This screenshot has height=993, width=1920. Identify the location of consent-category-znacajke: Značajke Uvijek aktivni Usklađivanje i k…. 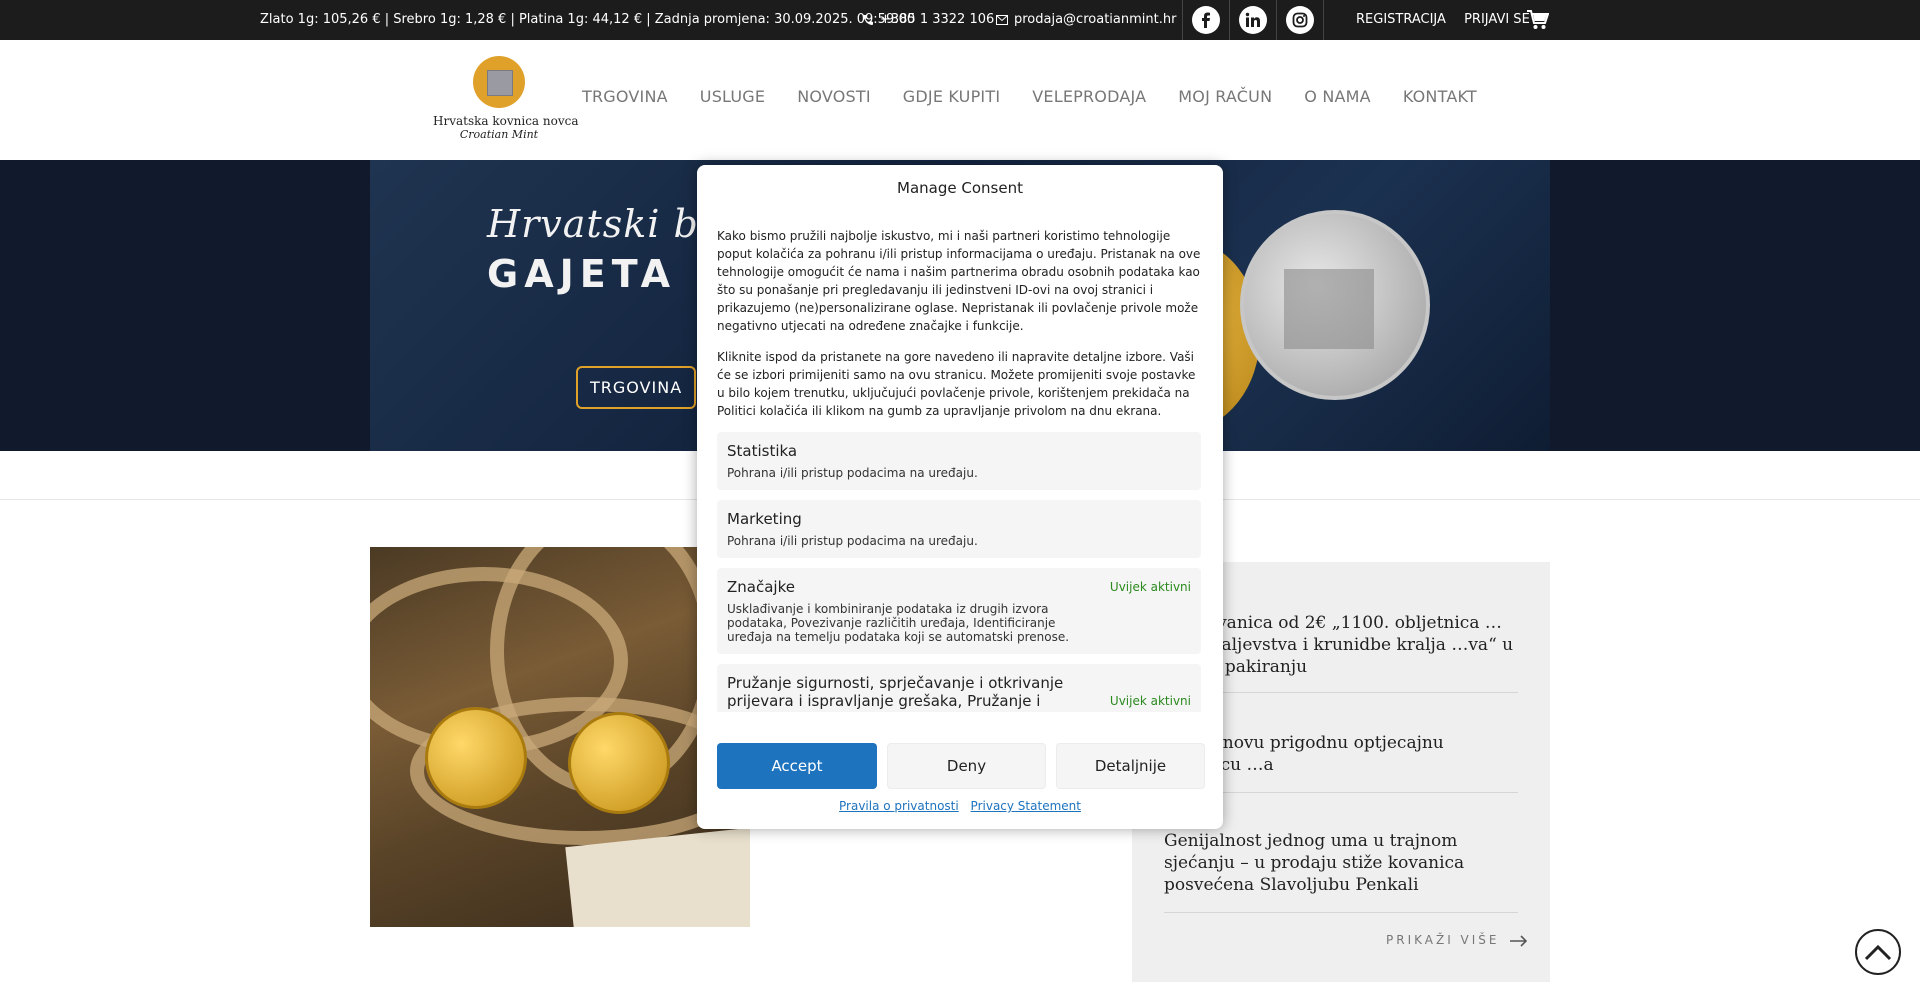
(959, 611).